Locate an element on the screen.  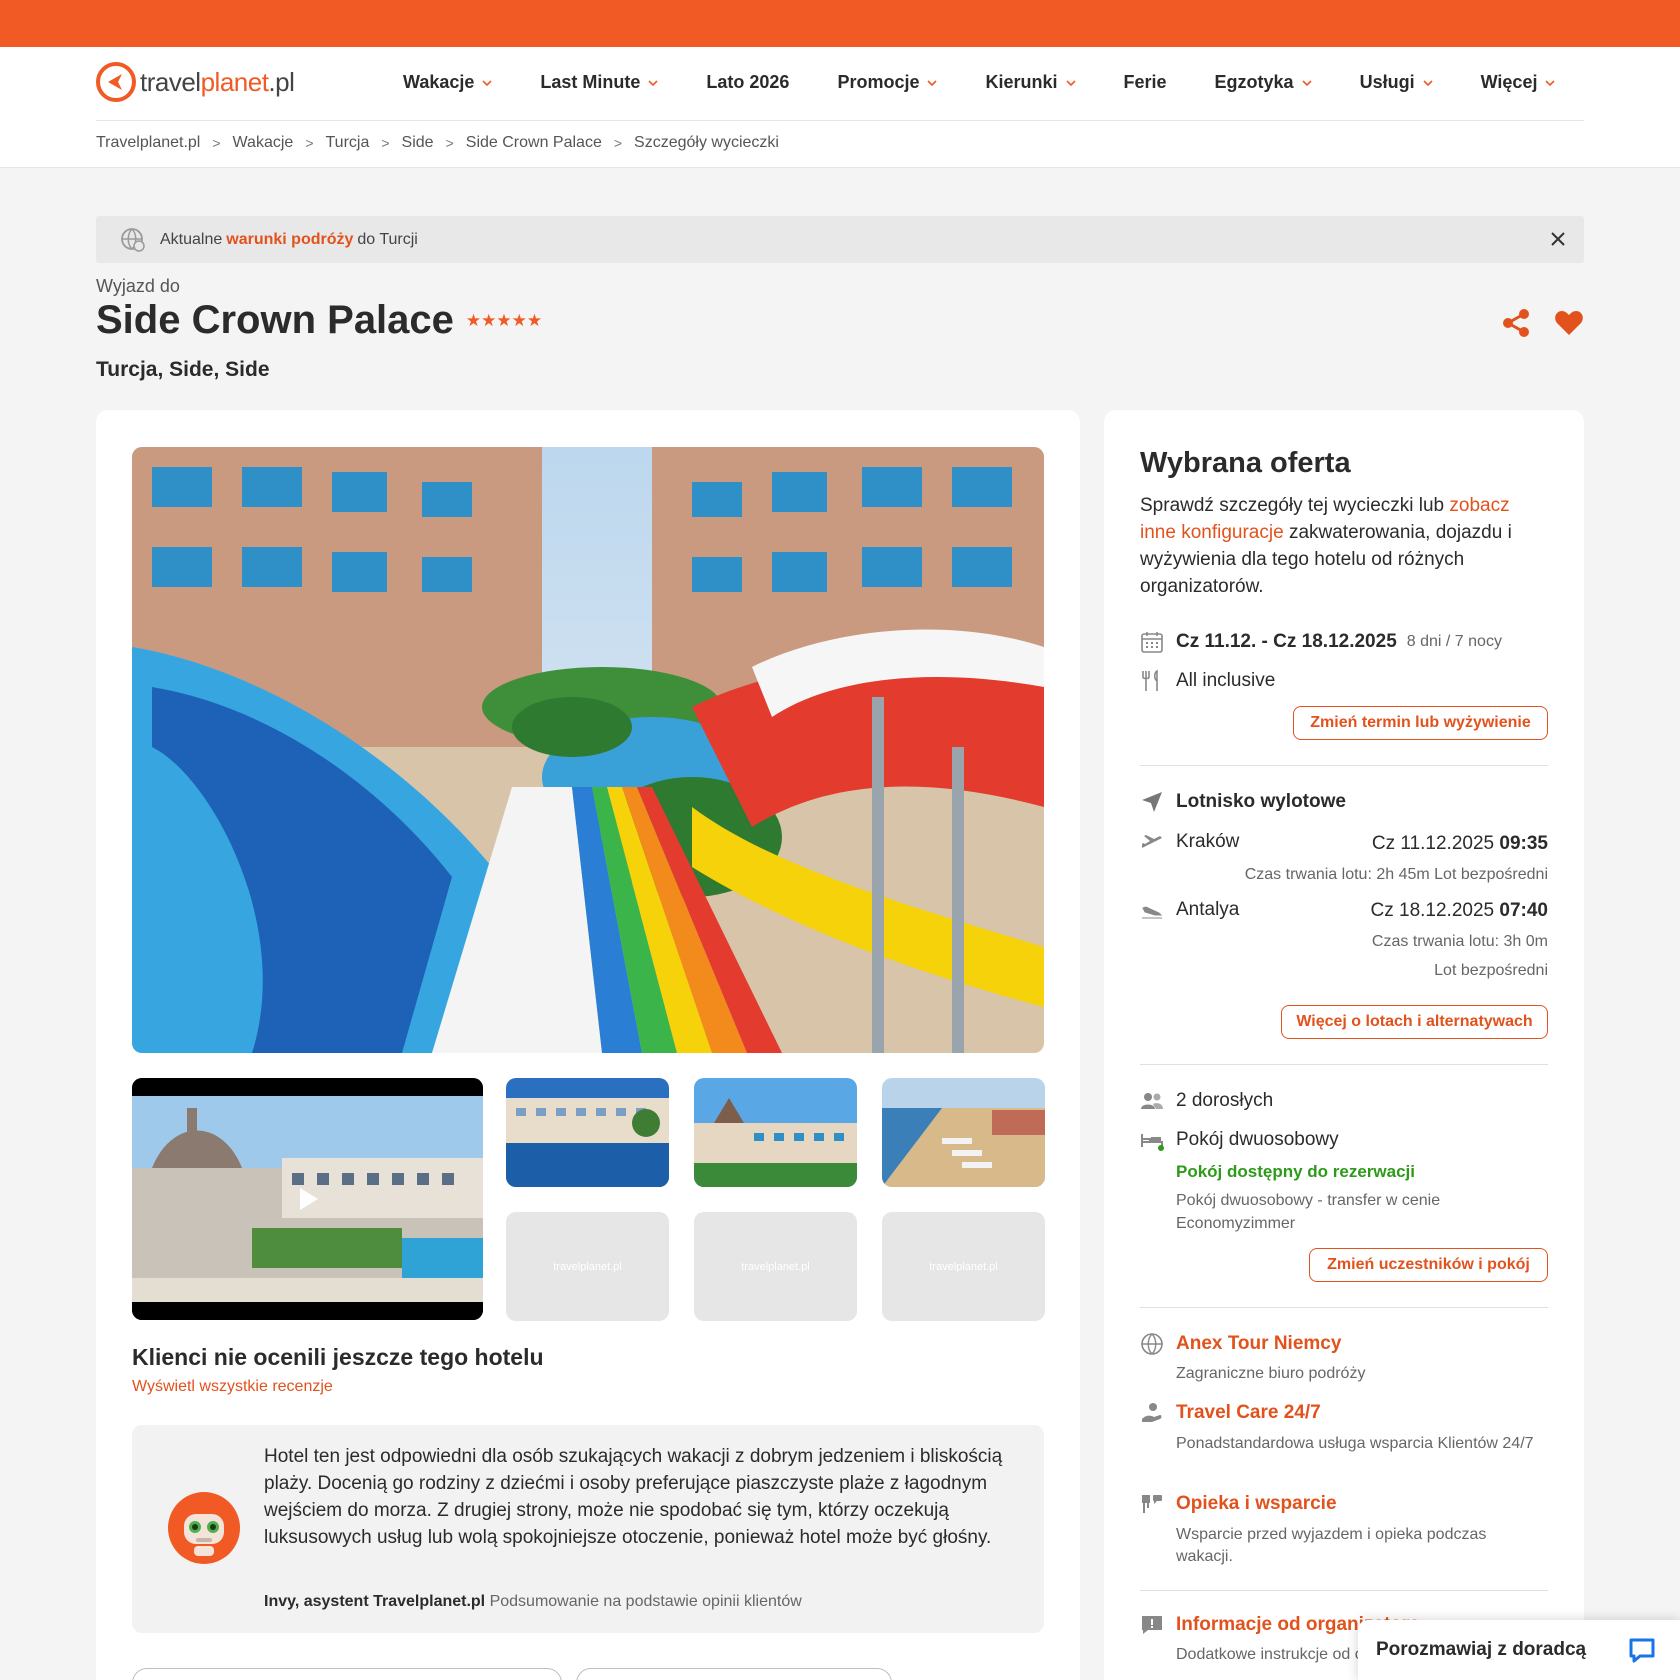
breadcrumb-item: Wakacje is located at coordinates (263, 143).